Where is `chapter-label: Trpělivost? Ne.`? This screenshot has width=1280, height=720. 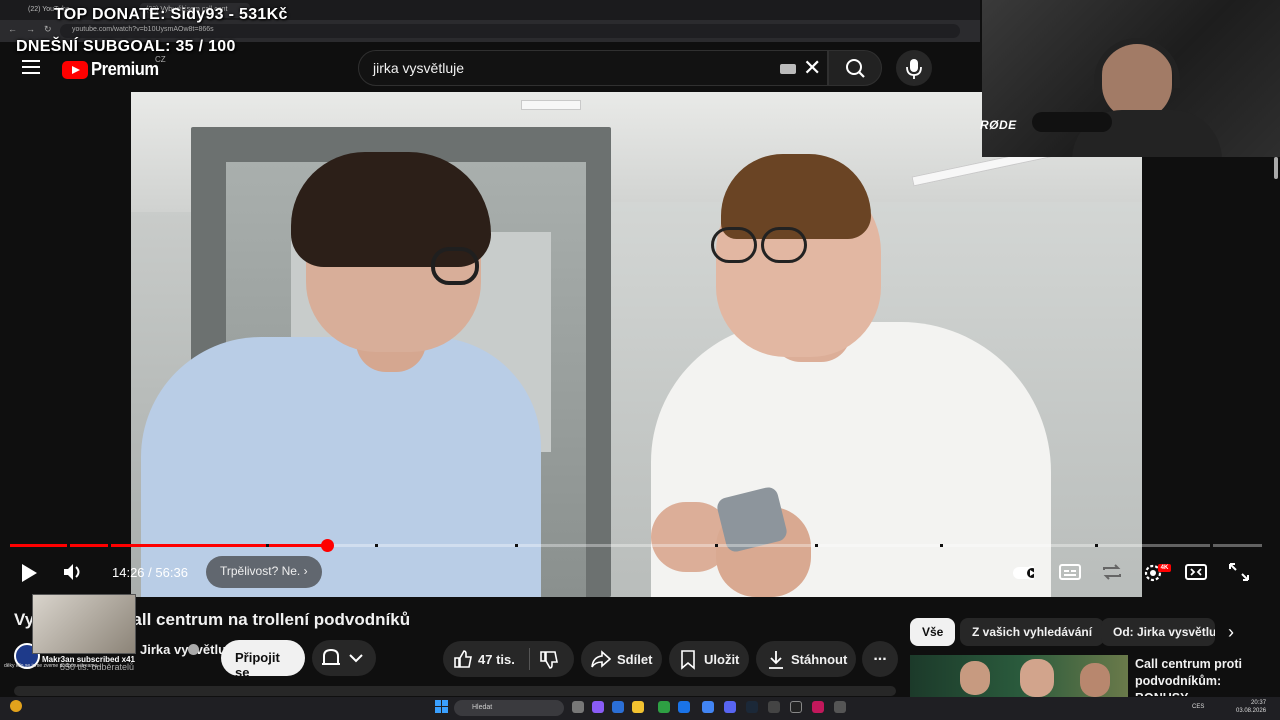
chapter-label: Trpělivost? Ne. is located at coordinates (260, 571).